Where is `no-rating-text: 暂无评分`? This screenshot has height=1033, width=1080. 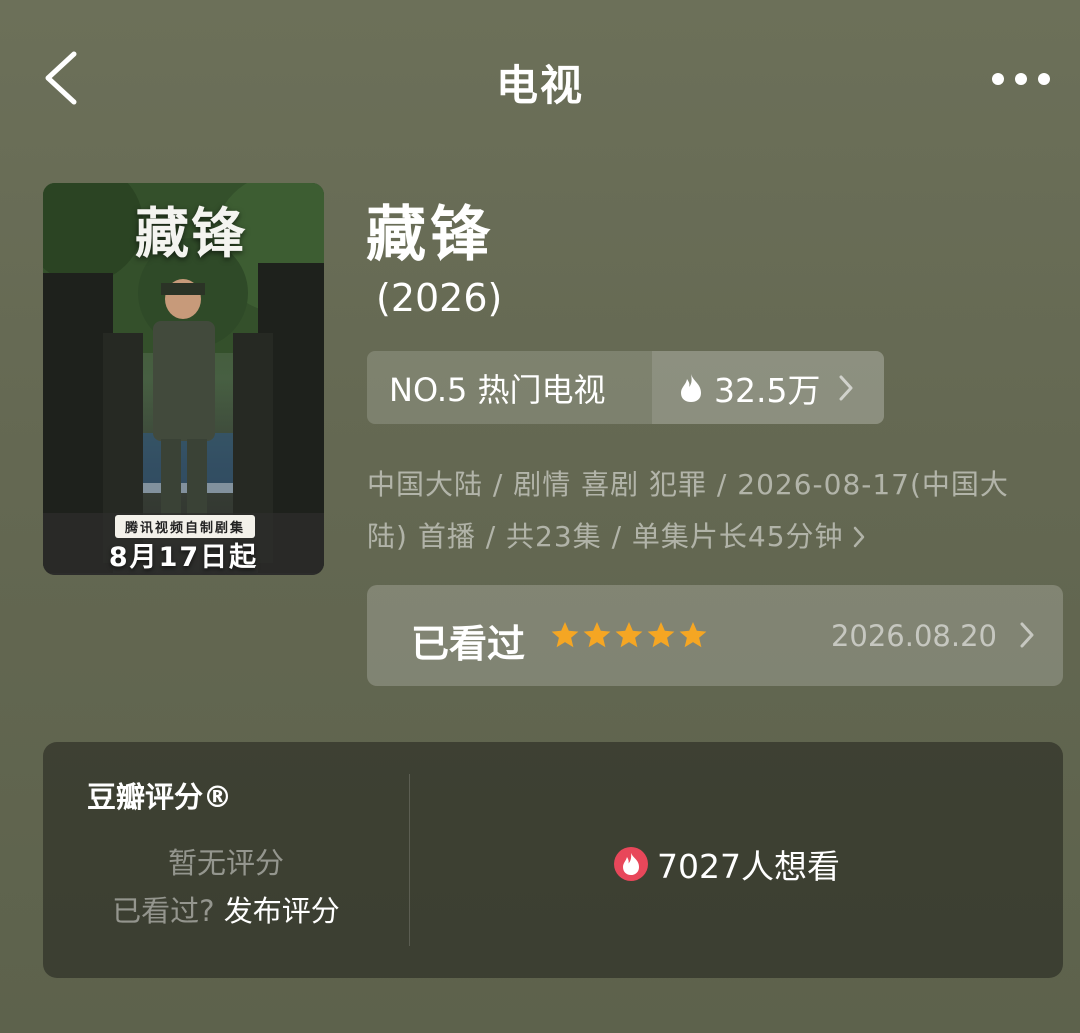
no-rating-text: 暂无评分 is located at coordinates (225, 863).